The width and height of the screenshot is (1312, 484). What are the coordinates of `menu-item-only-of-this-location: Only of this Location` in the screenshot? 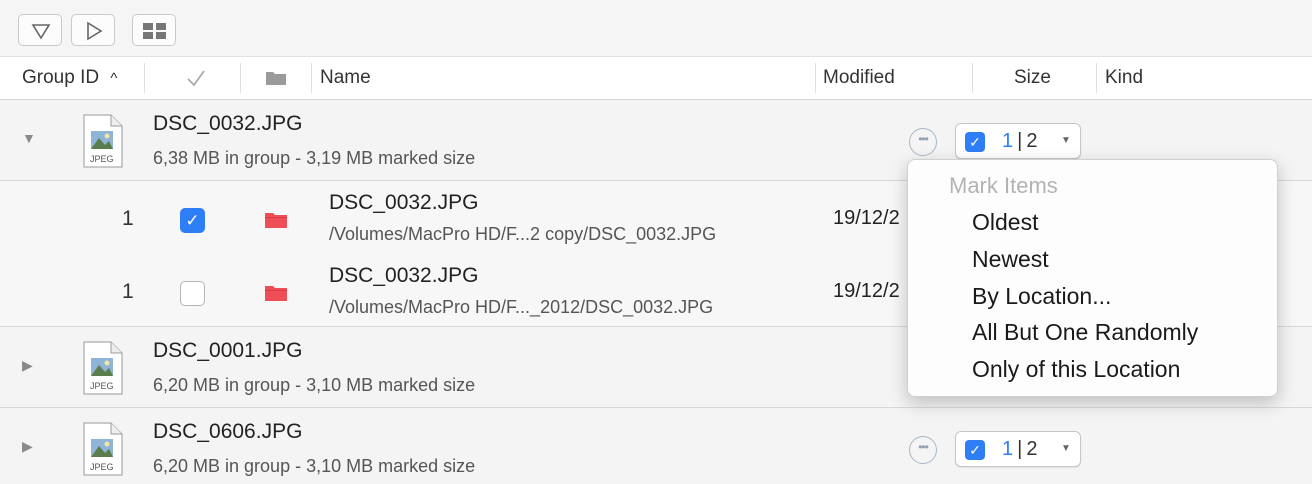 It's located at (1076, 369).